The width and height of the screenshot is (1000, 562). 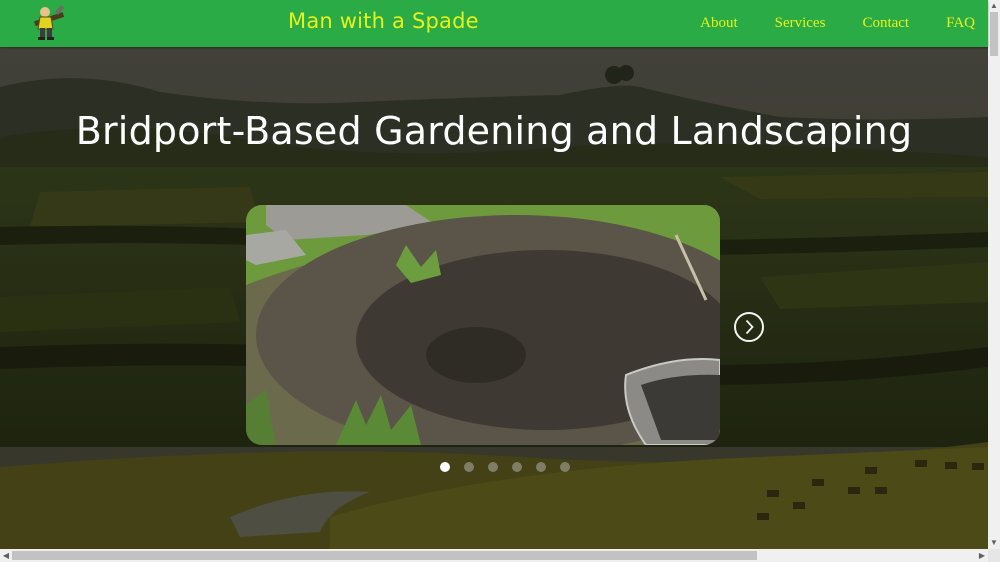 I want to click on nav-link-faq: FAQ, so click(x=960, y=23).